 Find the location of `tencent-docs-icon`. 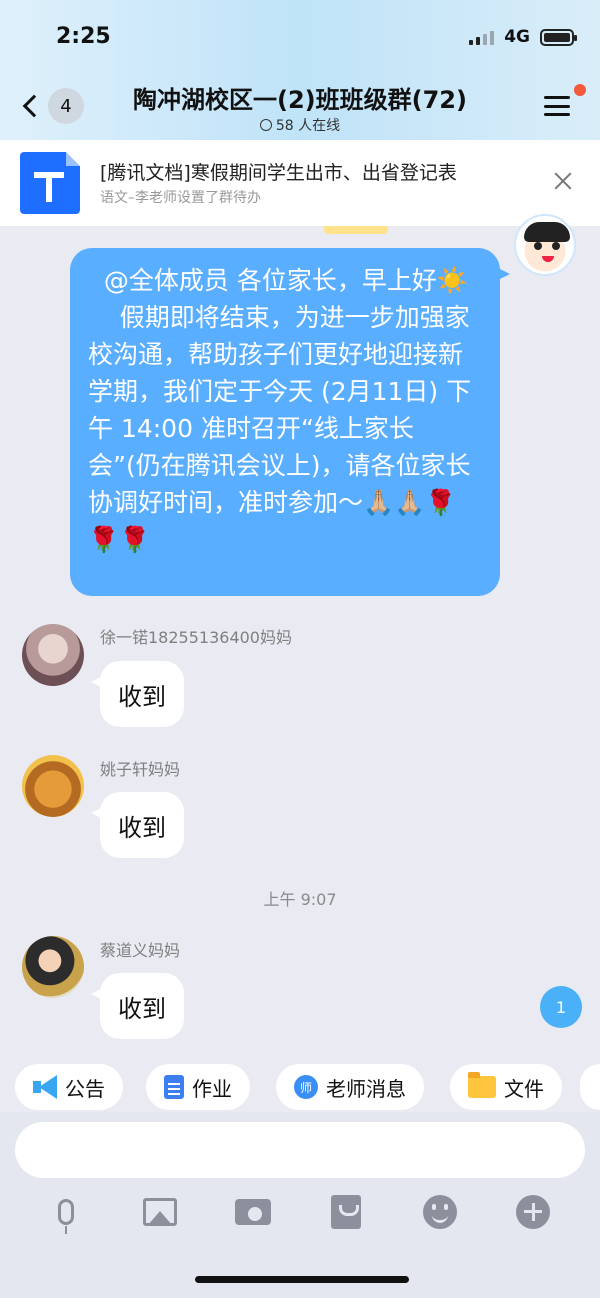

tencent-docs-icon is located at coordinates (50, 183).